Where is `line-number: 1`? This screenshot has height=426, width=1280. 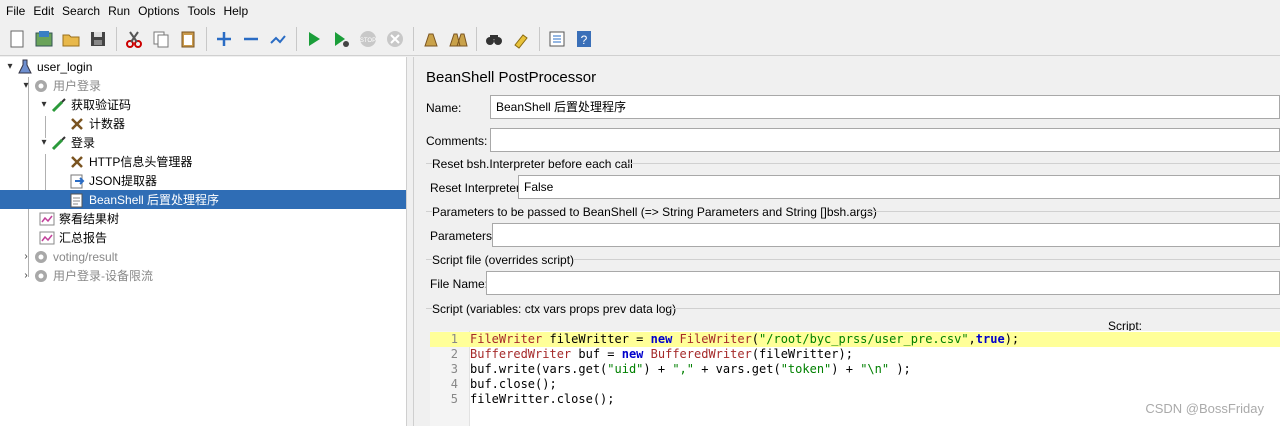 line-number: 1 is located at coordinates (454, 339).